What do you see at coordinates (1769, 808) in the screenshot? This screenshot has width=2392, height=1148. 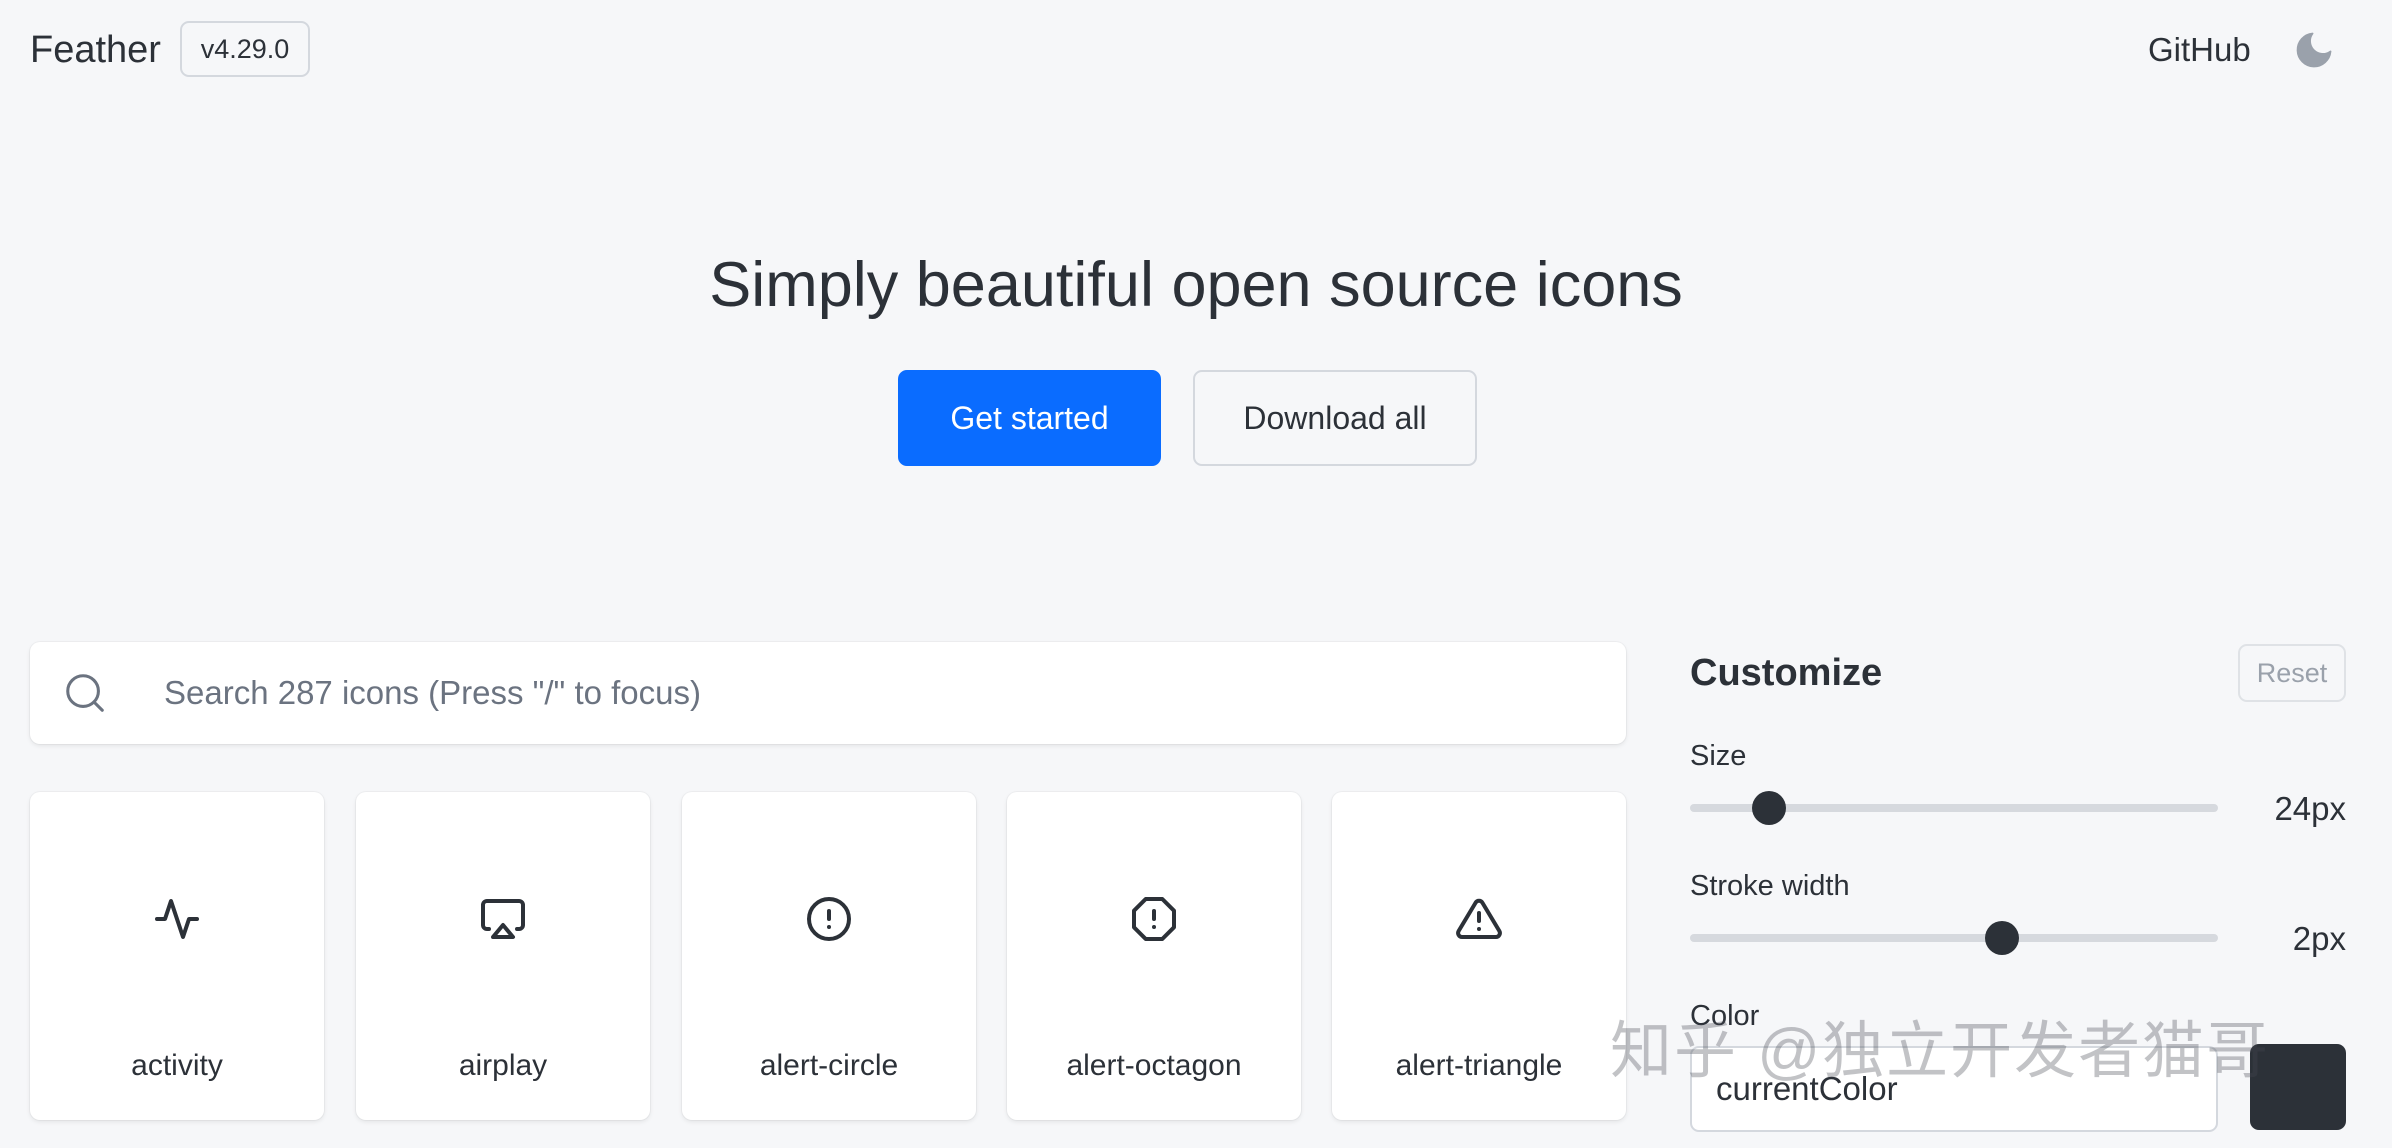 I see `size-slider-thumb` at bounding box center [1769, 808].